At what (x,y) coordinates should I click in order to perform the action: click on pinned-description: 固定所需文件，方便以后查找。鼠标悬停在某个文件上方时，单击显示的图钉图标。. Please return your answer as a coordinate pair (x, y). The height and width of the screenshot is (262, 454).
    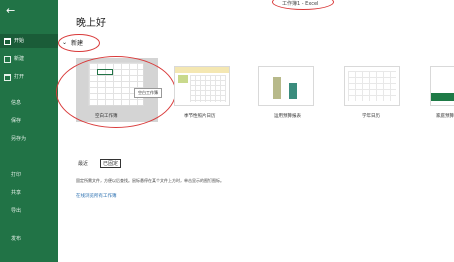
    Looking at the image, I should click on (150, 180).